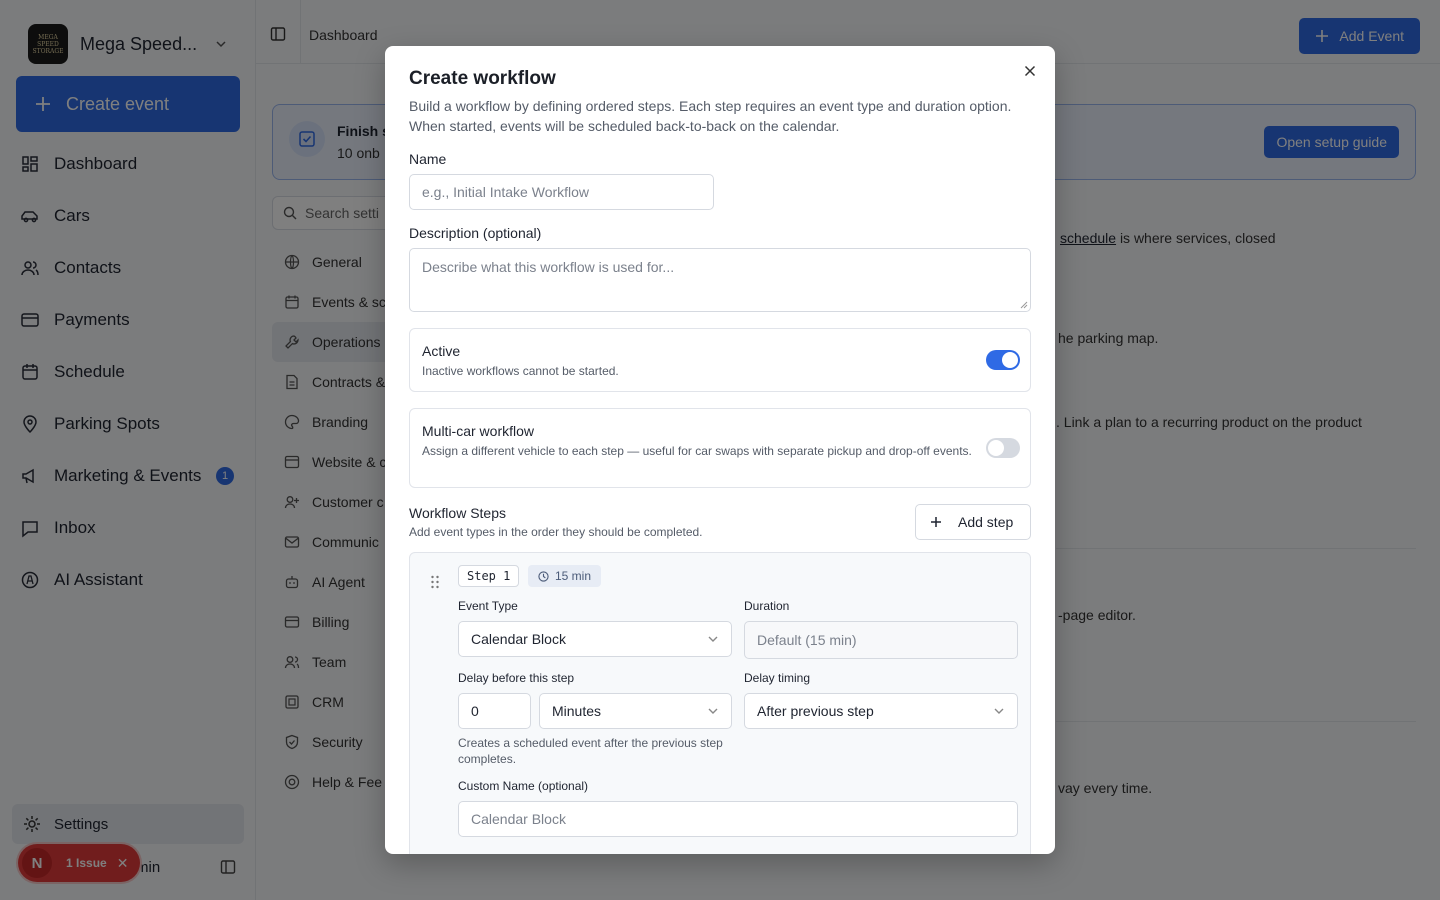  Describe the element at coordinates (518, 639) in the screenshot. I see `event-type-value: Calendar Block` at that location.